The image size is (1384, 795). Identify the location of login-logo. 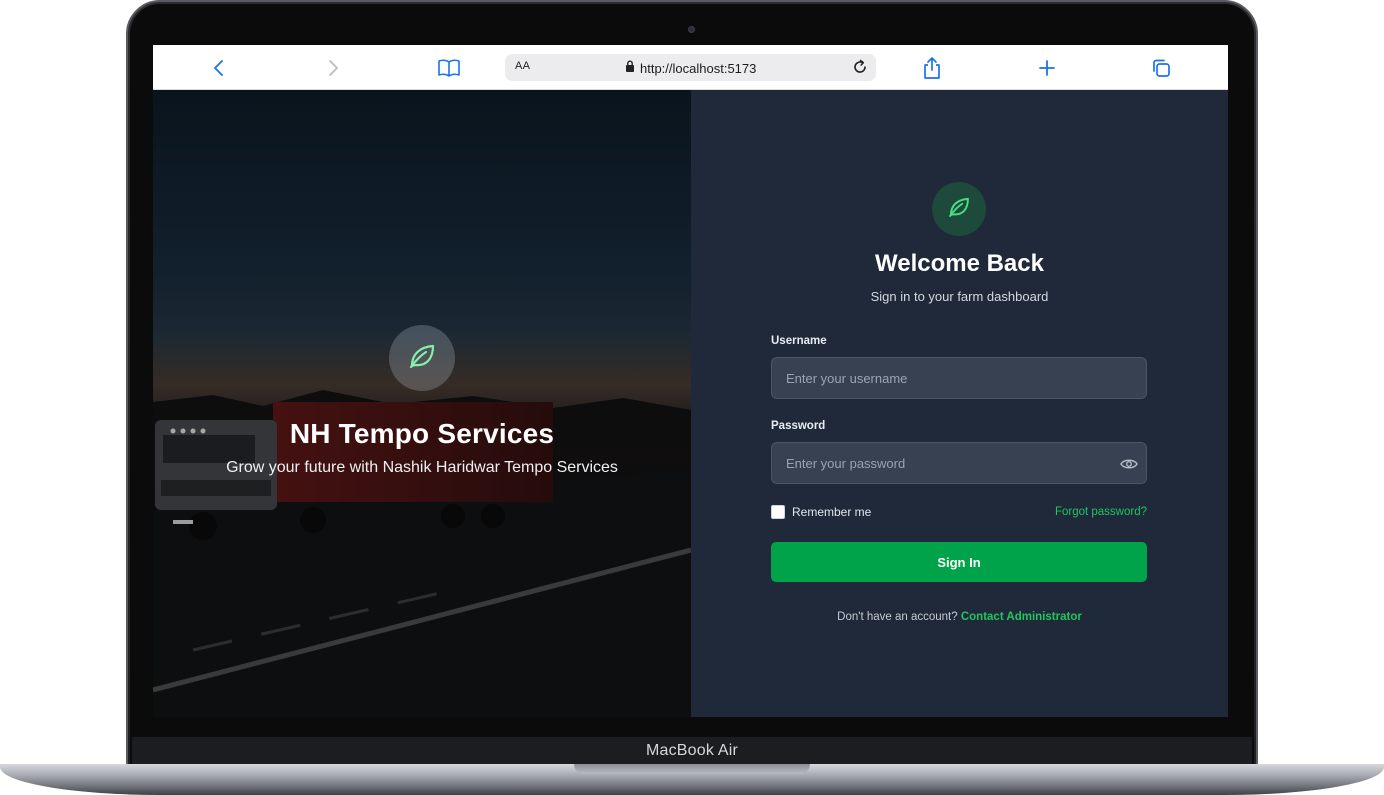
(959, 209).